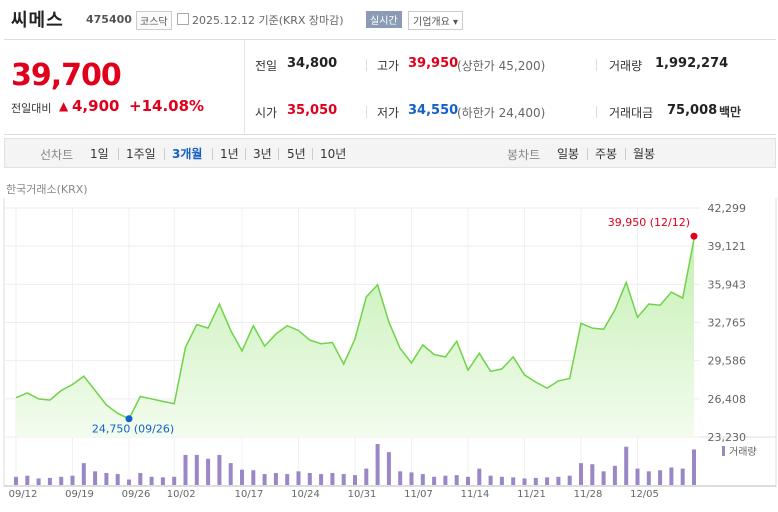  What do you see at coordinates (305, 494) in the screenshot?
I see `x-tick-label: 10/24` at bounding box center [305, 494].